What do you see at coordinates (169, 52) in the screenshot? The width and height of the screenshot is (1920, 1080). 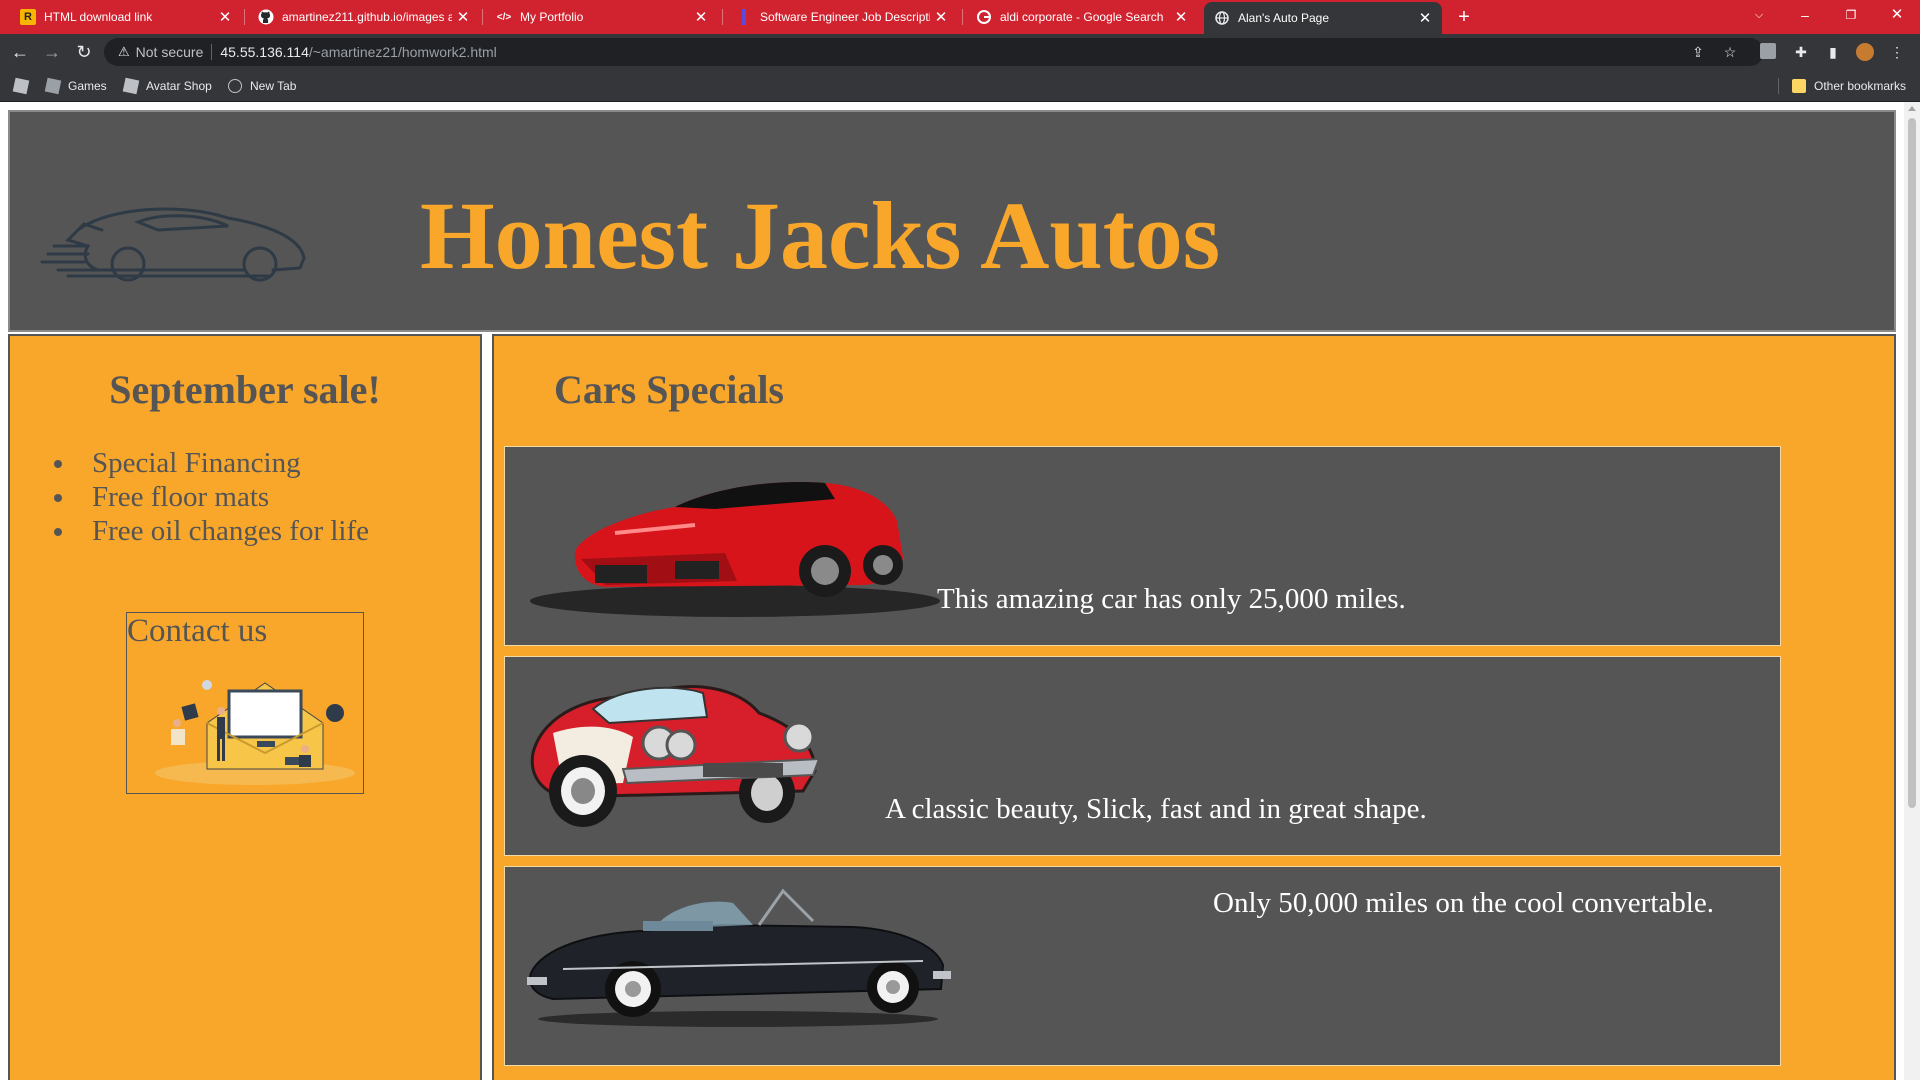 I see `security-label: Not secure` at bounding box center [169, 52].